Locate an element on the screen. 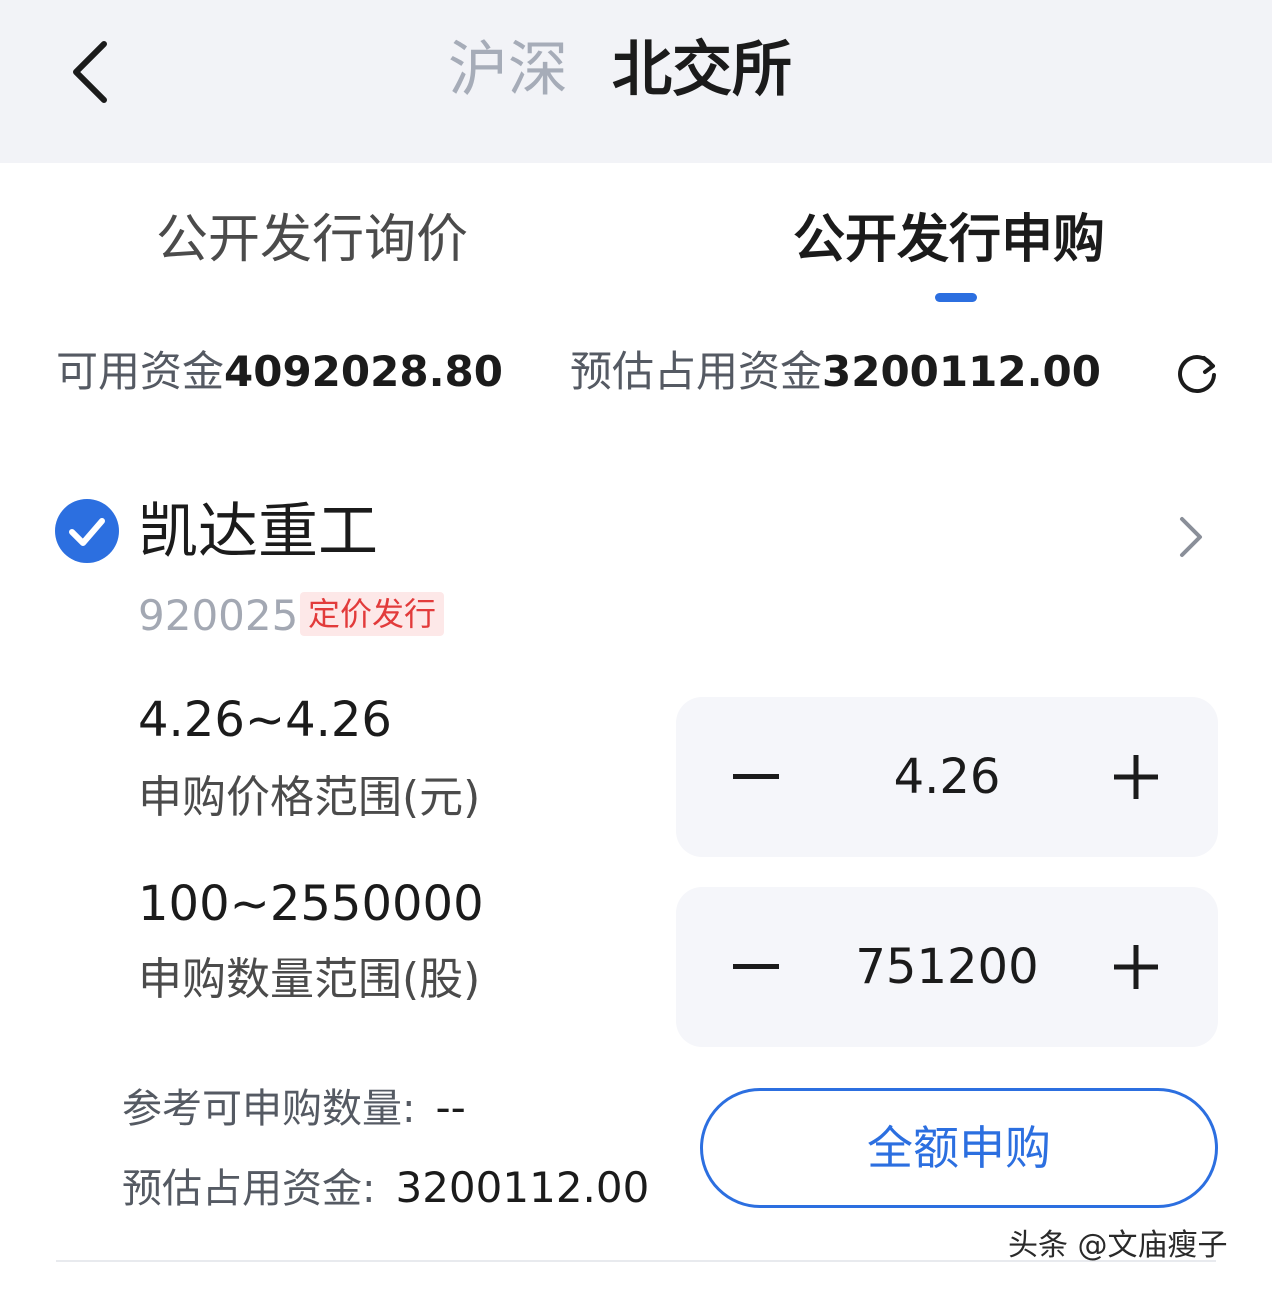 The image size is (1272, 1290). estimated-funds: 预估占用资金3200112.00 is located at coordinates (835, 372).